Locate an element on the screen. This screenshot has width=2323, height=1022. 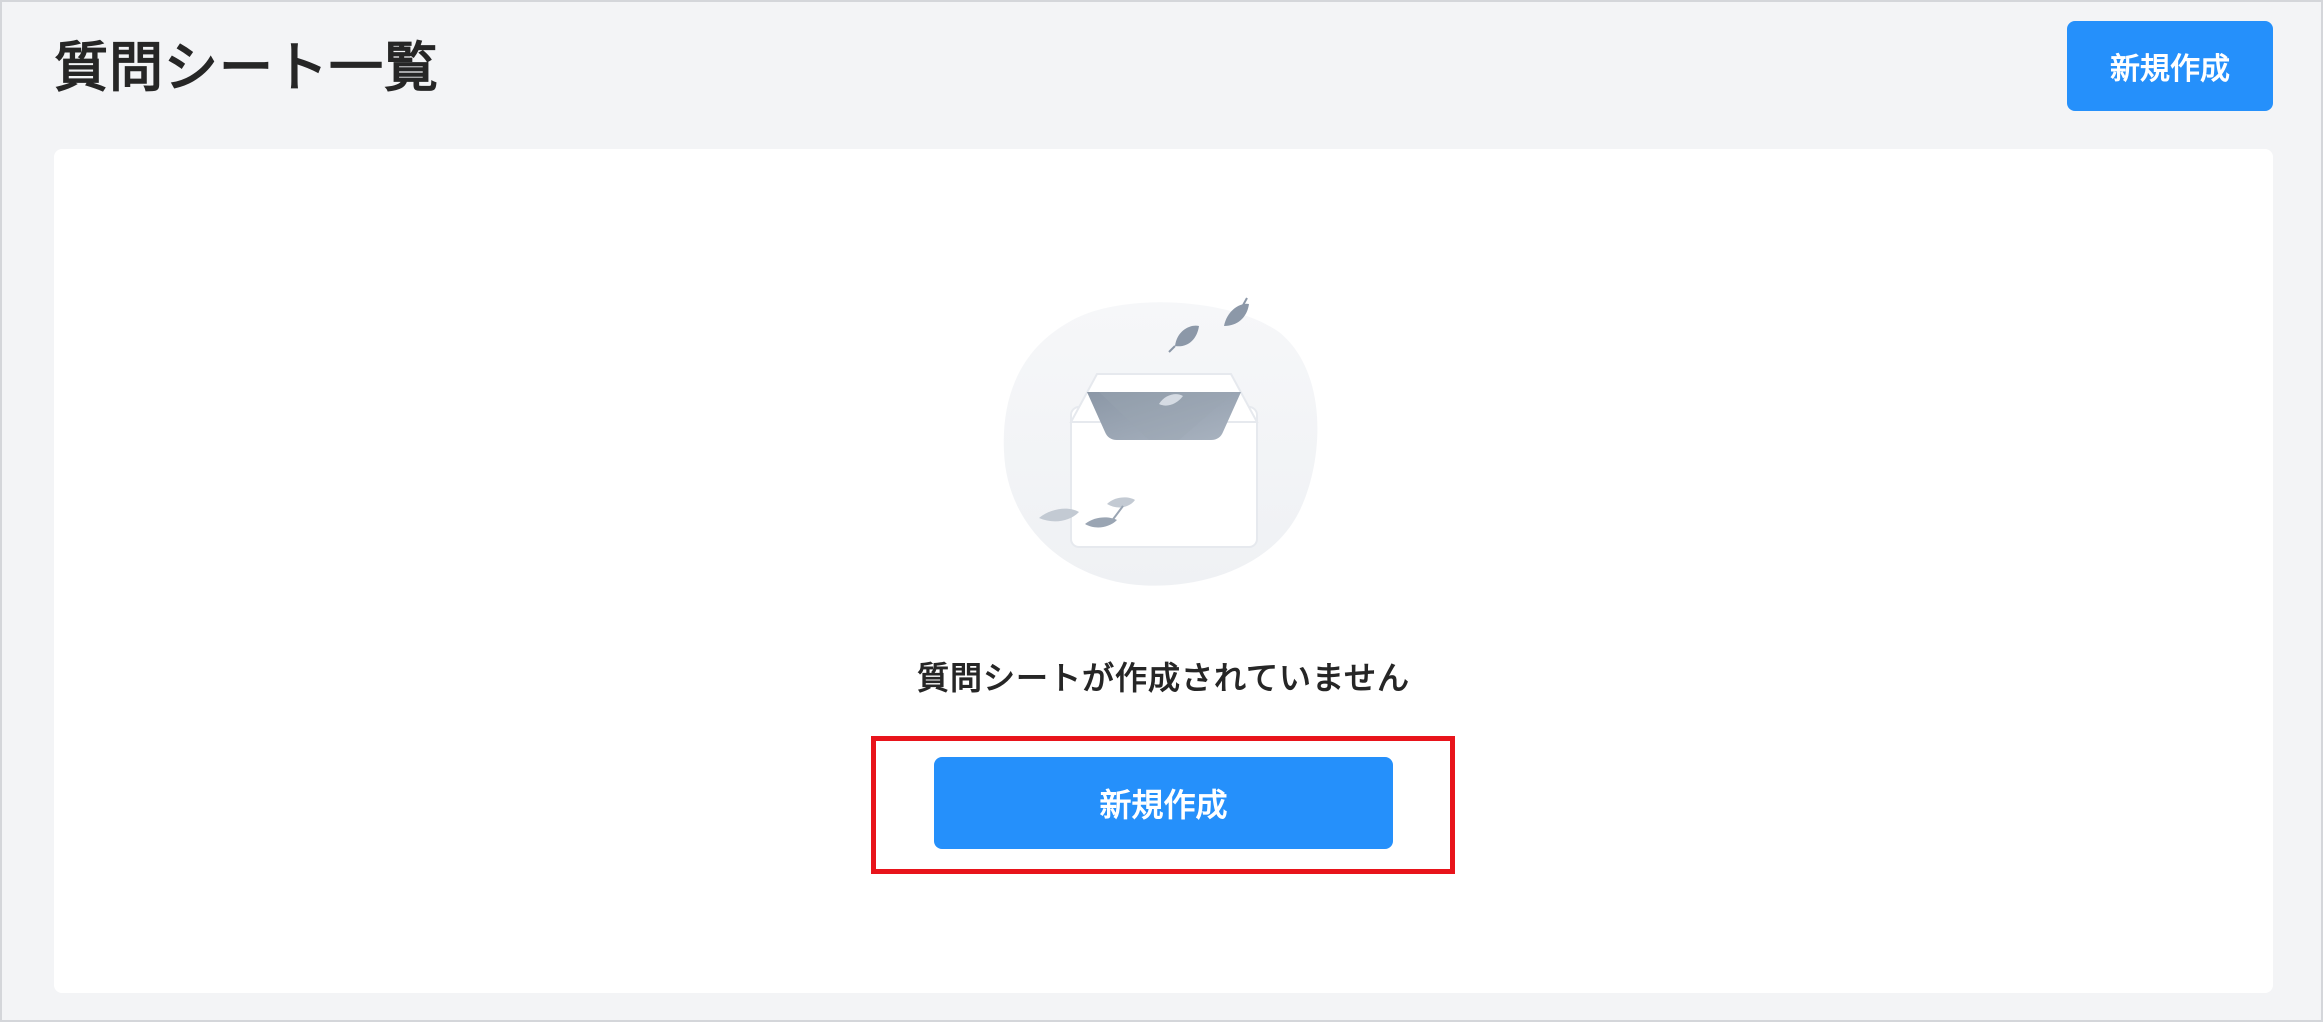
header-new-button: 新規作成 is located at coordinates (2170, 66).